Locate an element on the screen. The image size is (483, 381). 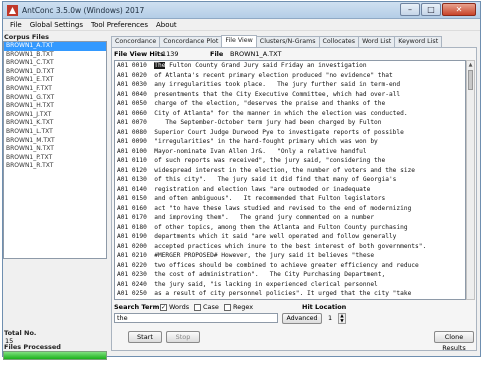
corpus-file-item: BROWN1_J.TXT is located at coordinates (55, 115).